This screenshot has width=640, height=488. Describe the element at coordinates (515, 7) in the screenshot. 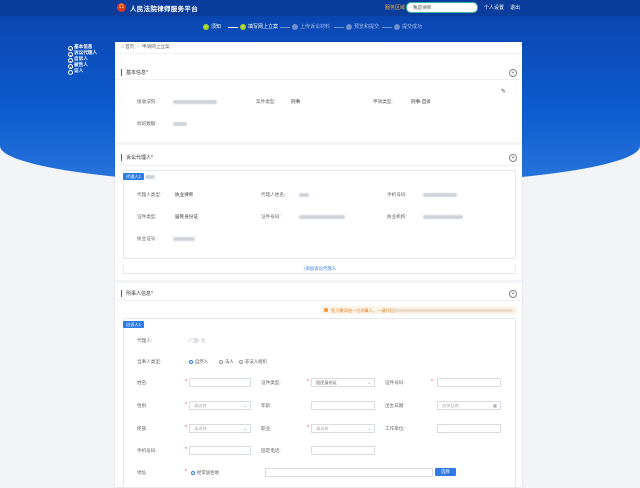

I see `logout-link: 退出` at that location.